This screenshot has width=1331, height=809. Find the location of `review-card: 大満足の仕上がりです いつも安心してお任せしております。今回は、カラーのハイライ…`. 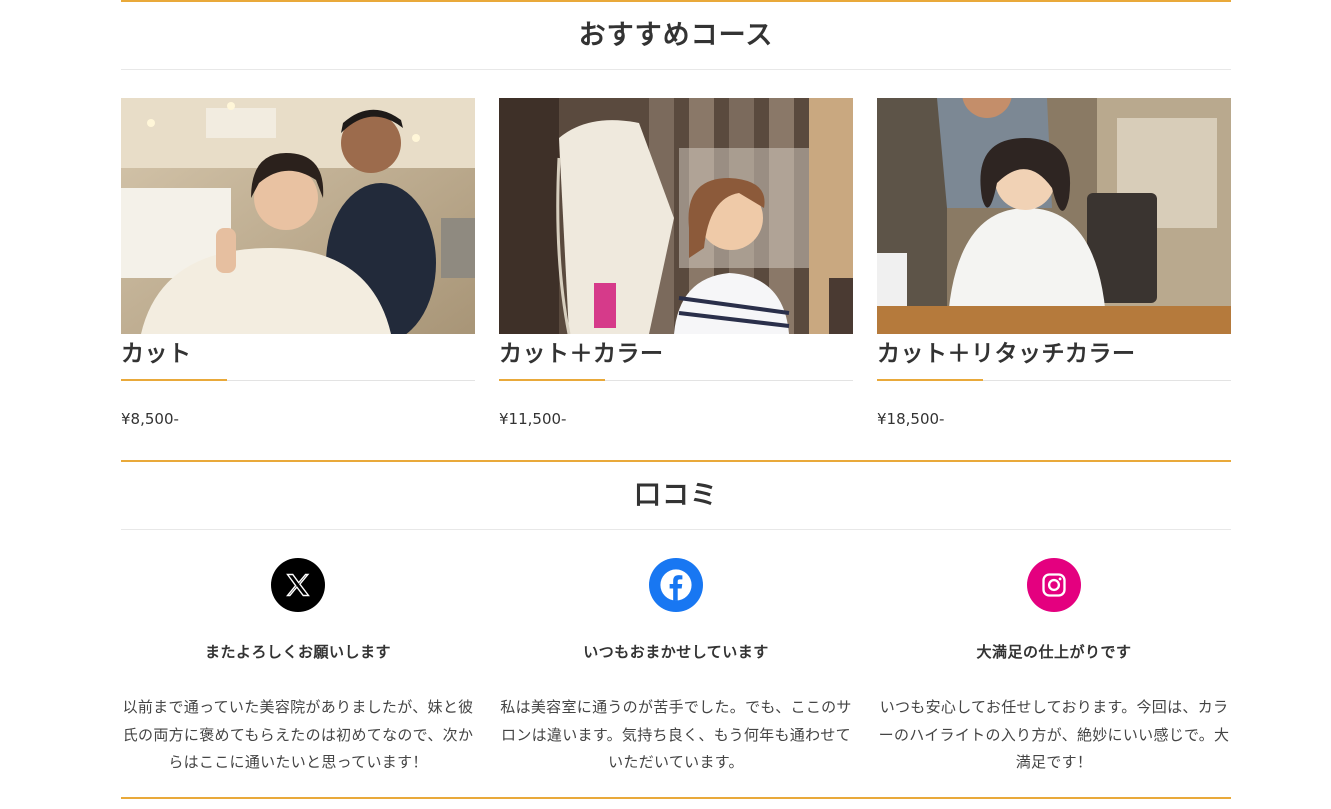

review-card: 大満足の仕上がりです いつも安心してお任せしております。今回は、カラーのハイライ… is located at coordinates (1054, 667).